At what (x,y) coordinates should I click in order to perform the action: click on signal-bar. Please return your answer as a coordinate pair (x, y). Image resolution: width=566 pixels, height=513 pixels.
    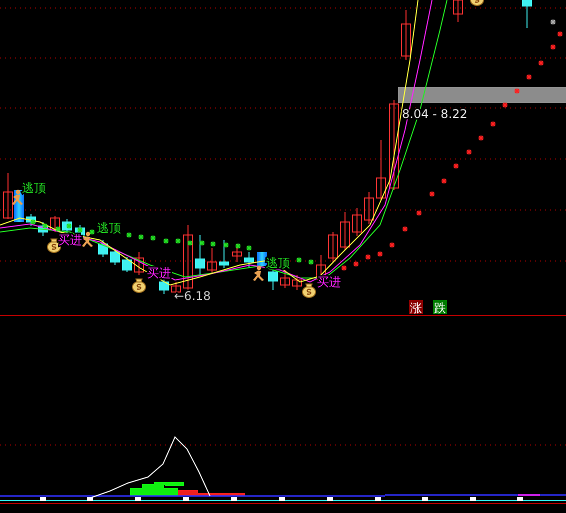
    Looking at the image, I should click on (262, 259).